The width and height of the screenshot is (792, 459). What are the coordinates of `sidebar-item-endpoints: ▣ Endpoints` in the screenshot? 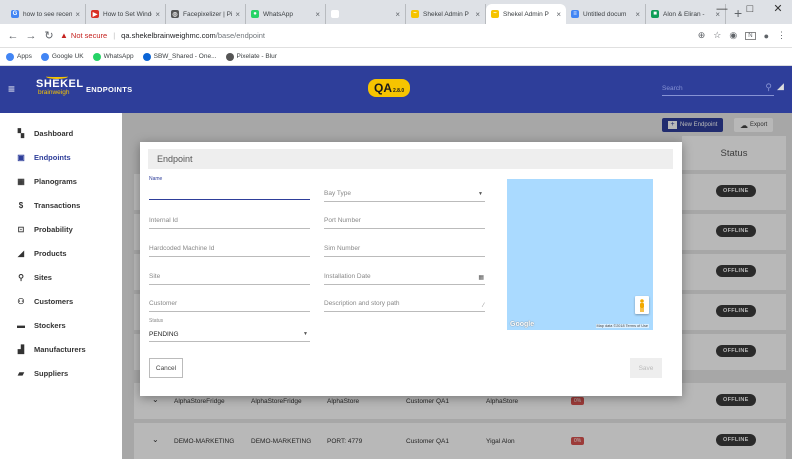 It's located at (61, 157).